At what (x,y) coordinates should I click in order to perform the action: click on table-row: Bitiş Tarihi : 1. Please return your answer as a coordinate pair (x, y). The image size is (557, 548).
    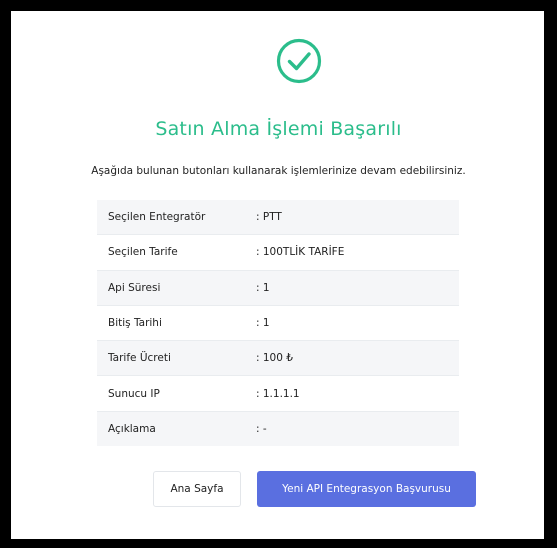
    Looking at the image, I should click on (278, 322).